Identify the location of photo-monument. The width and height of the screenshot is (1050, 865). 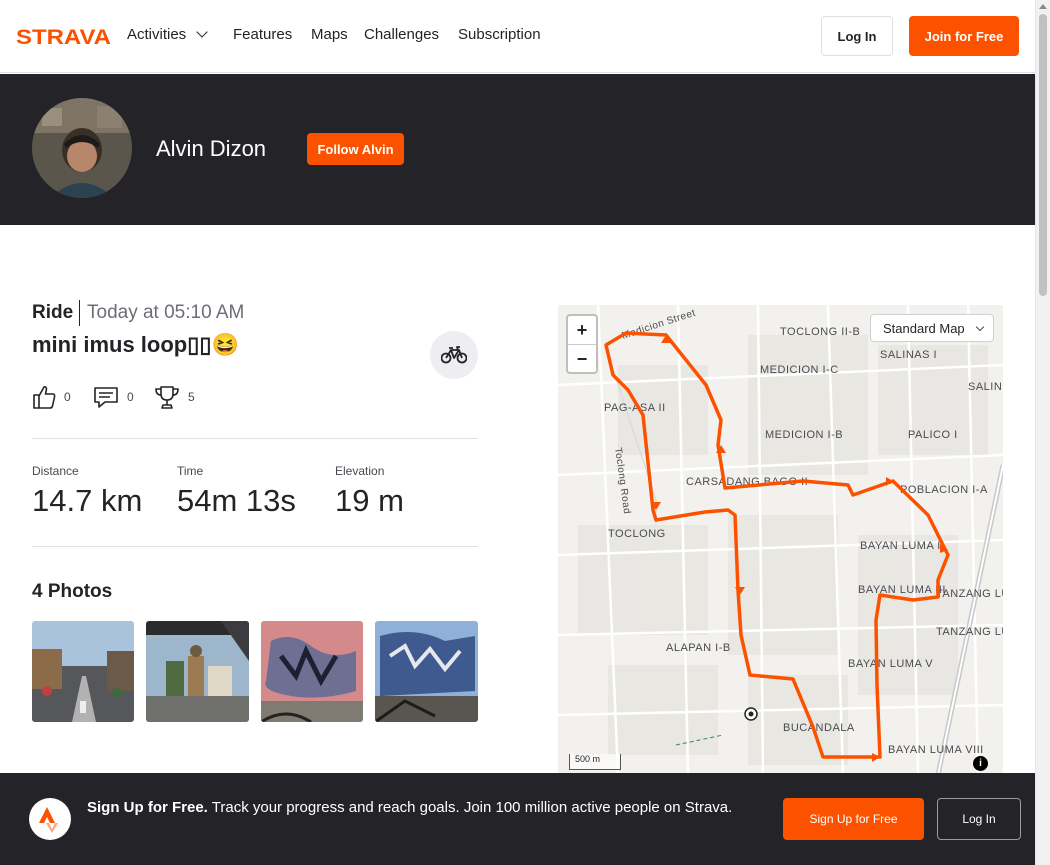
(197, 671).